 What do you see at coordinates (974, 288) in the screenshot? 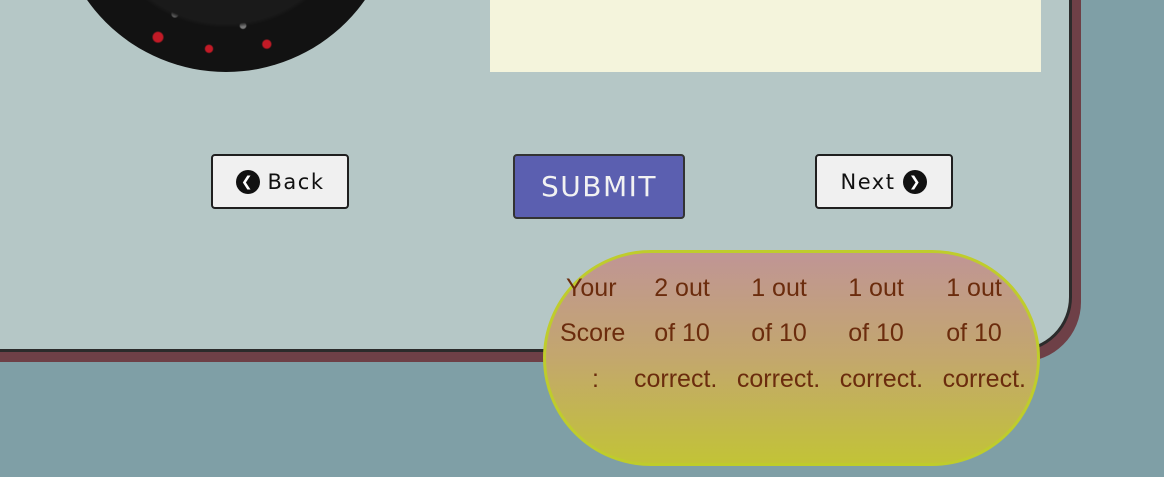
I see `score-entry-4-line1: 1 out` at bounding box center [974, 288].